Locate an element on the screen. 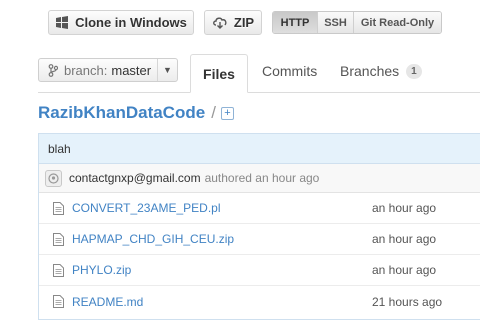 The image size is (480, 320). add-file-icon: + is located at coordinates (227, 113).